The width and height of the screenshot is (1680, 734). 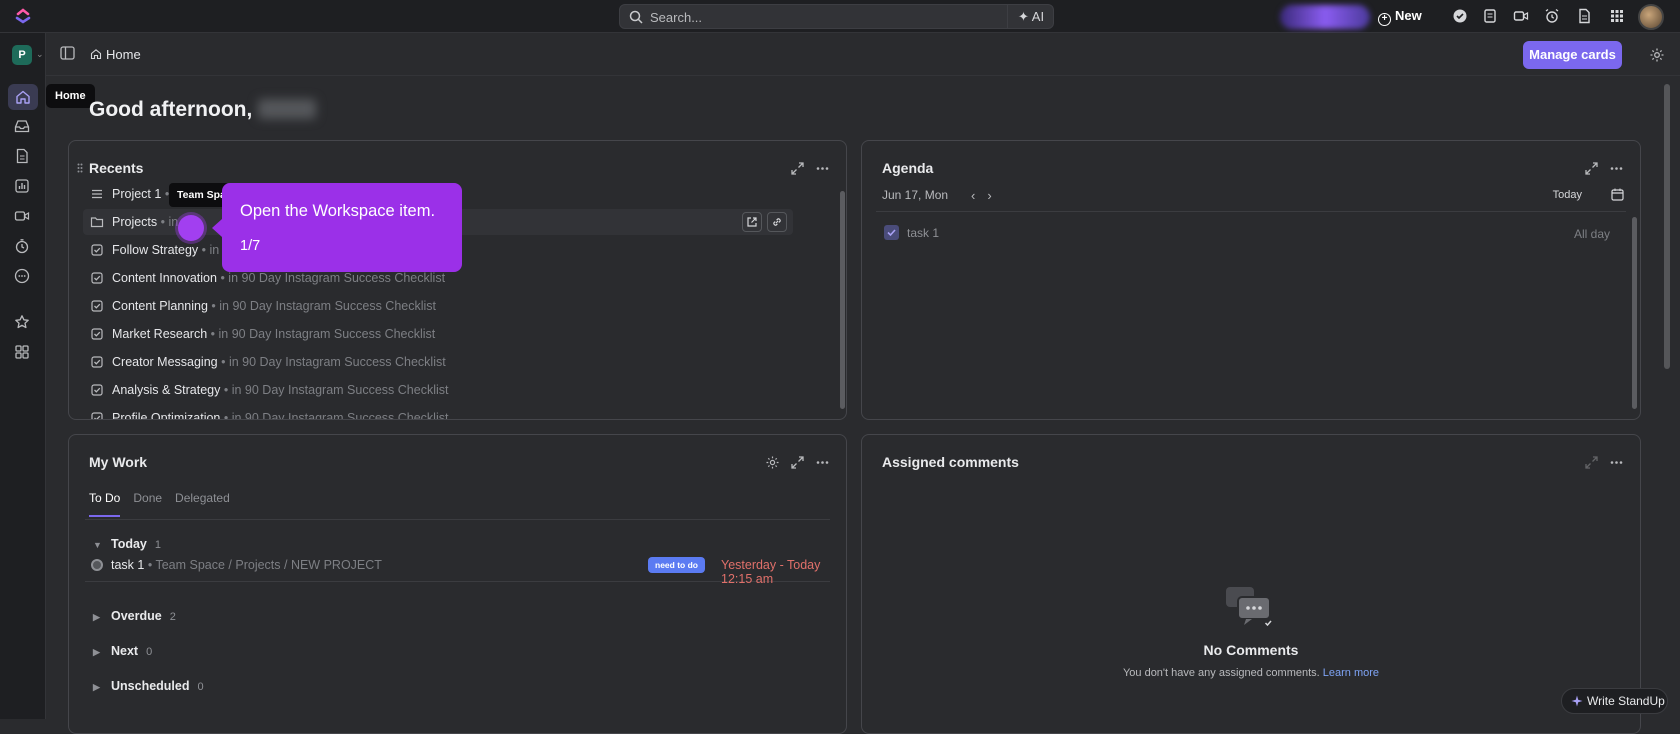 What do you see at coordinates (1651, 17) in the screenshot?
I see `user-avatar` at bounding box center [1651, 17].